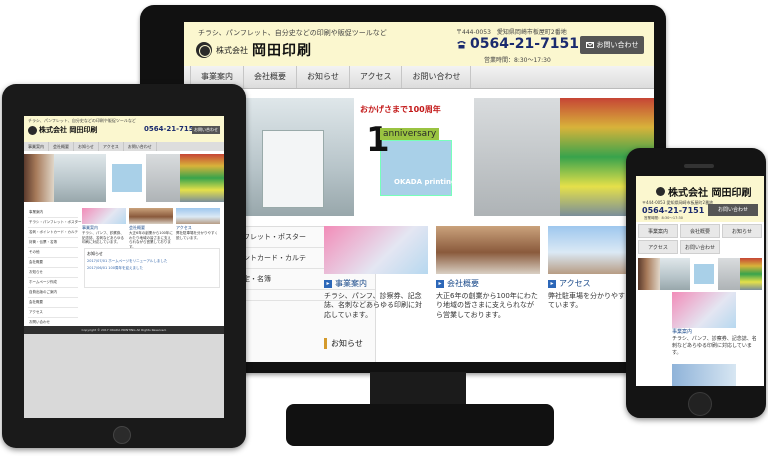 This screenshot has height=456, width=768. What do you see at coordinates (86, 146) in the screenshot?
I see `tablet-nav-news: お知らせ` at bounding box center [86, 146].